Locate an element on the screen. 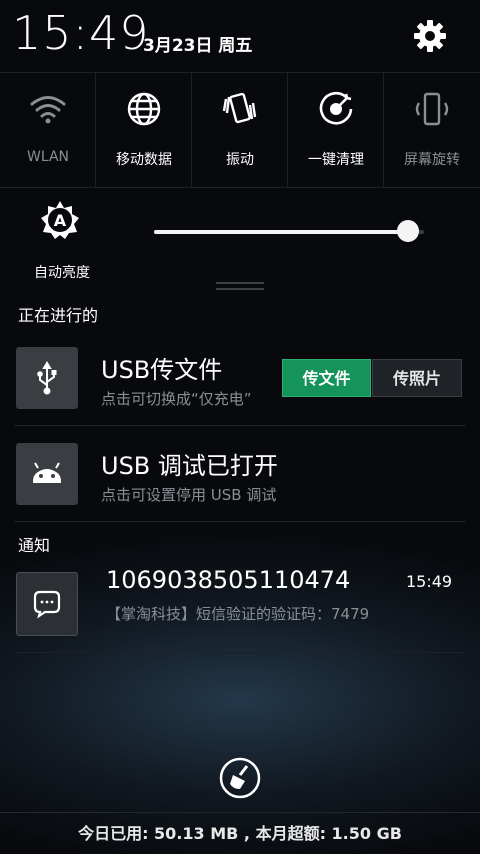  brightness-slider is located at coordinates (289, 231).